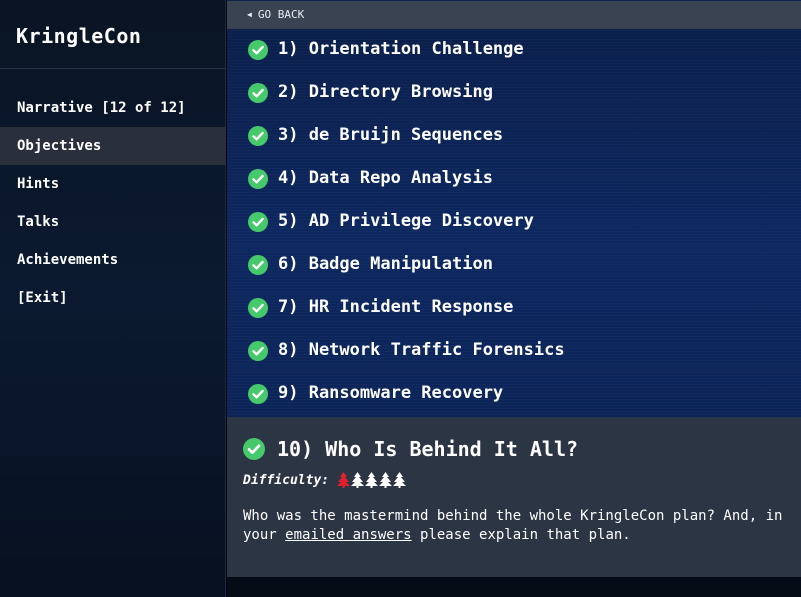 The width and height of the screenshot is (801, 597). I want to click on objective-item: 5) AD Privilege Discovery, so click(514, 222).